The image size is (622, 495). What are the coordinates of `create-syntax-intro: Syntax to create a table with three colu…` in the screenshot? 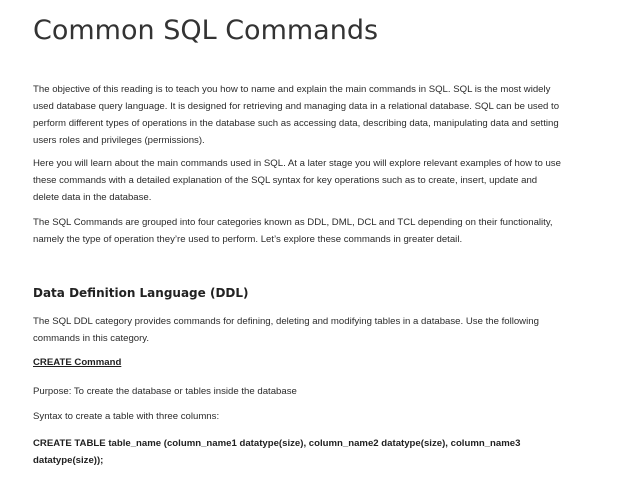 It's located at (126, 416).